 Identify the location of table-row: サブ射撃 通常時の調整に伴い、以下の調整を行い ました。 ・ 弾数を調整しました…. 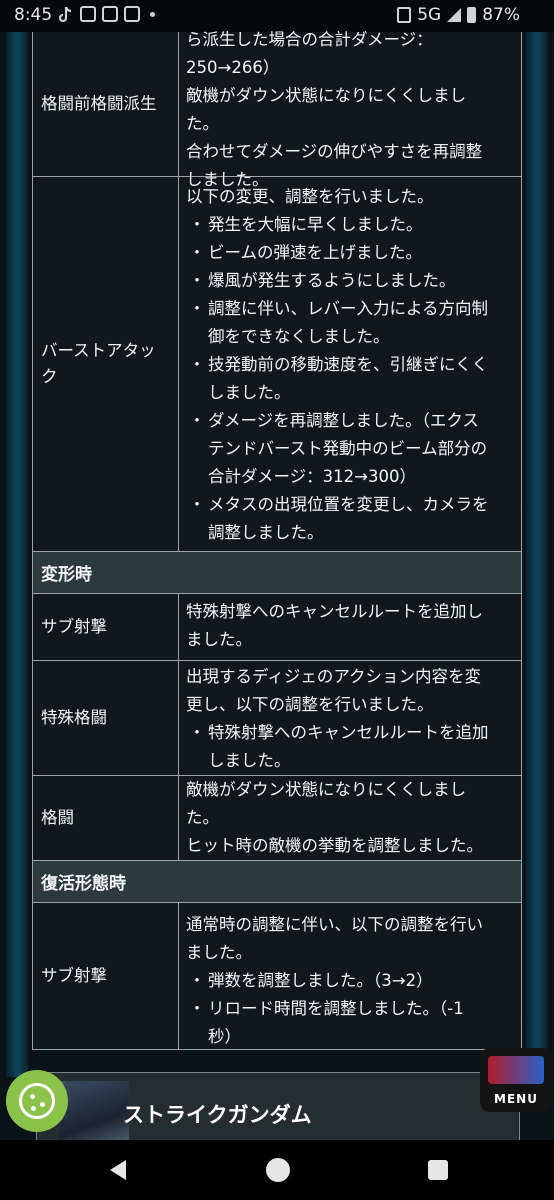
(277, 976).